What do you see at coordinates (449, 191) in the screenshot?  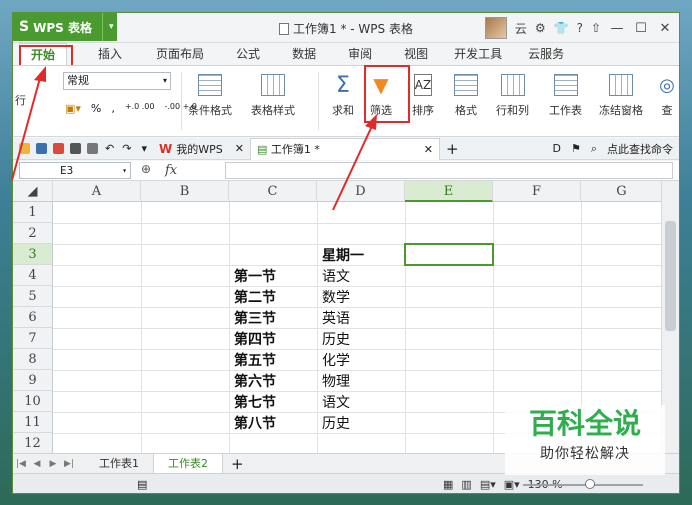 I see `column-header-e: E` at bounding box center [449, 191].